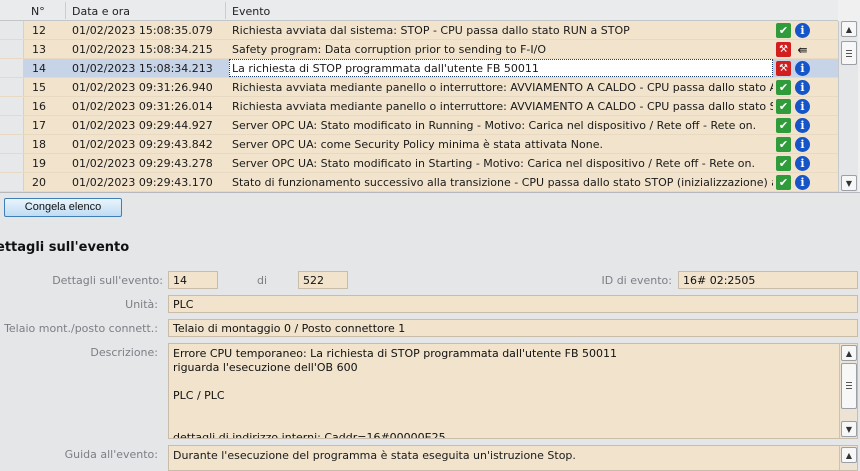 Image resolution: width=860 pixels, height=471 pixels. I want to click on event-guide-label: Guida all'evento:, so click(111, 454).